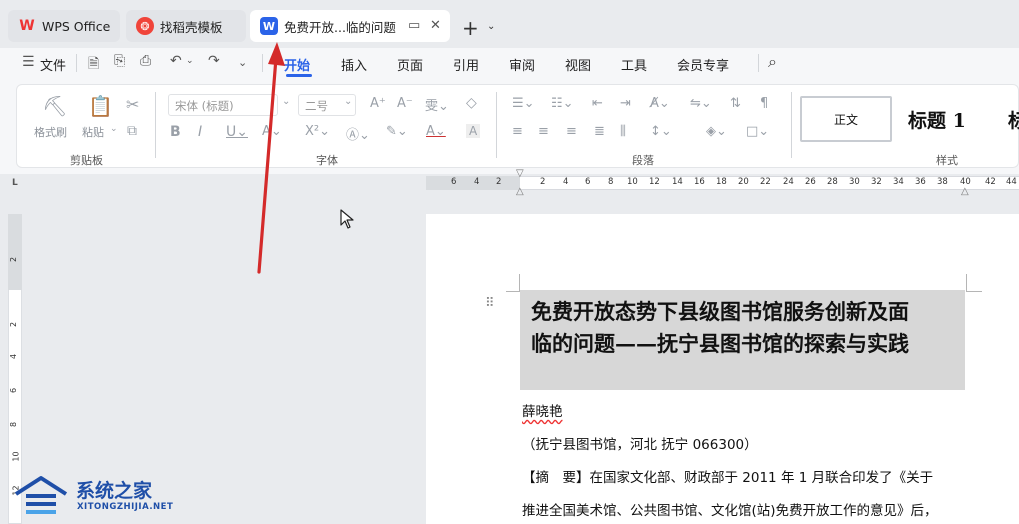 This screenshot has height=524, width=1019. What do you see at coordinates (125, 507) in the screenshot?
I see `watermark-url: XITONGZHIJIA.NET` at bounding box center [125, 507].